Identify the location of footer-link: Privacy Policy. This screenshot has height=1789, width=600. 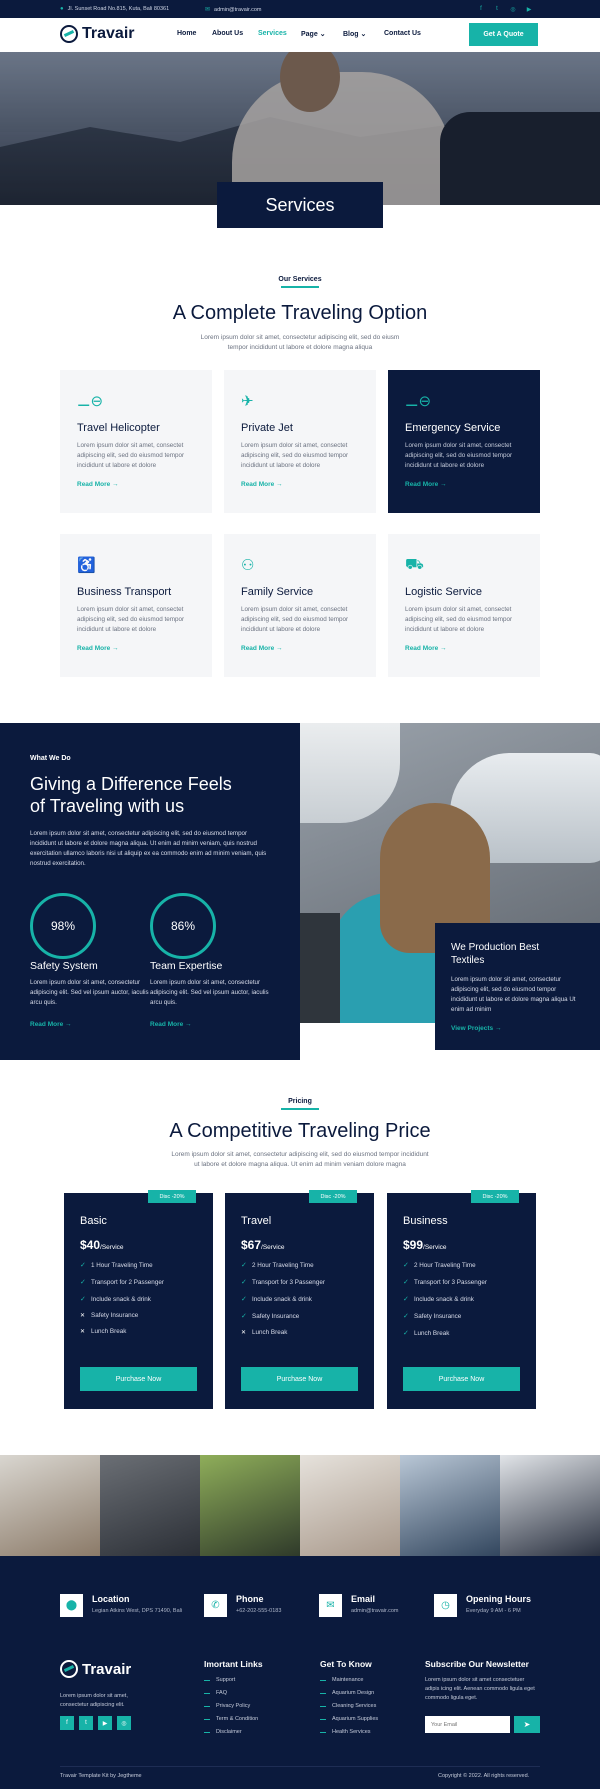
(227, 1706).